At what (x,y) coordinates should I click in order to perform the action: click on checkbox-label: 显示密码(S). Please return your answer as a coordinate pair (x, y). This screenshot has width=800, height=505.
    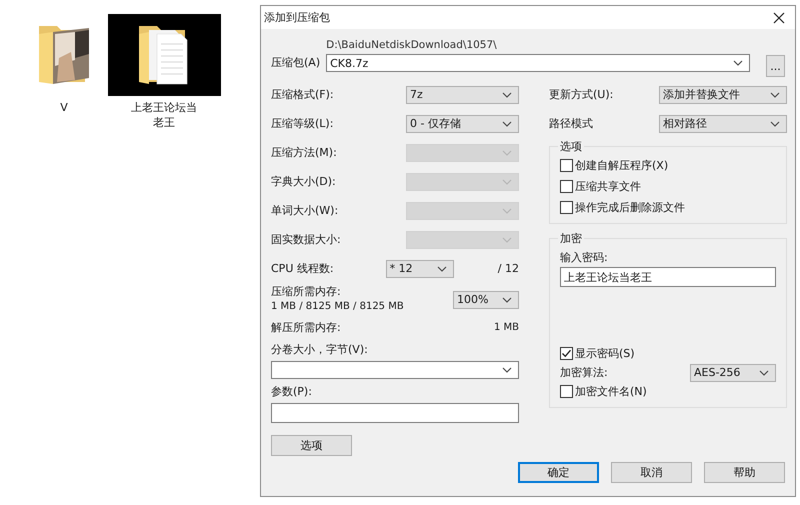
    Looking at the image, I should click on (605, 353).